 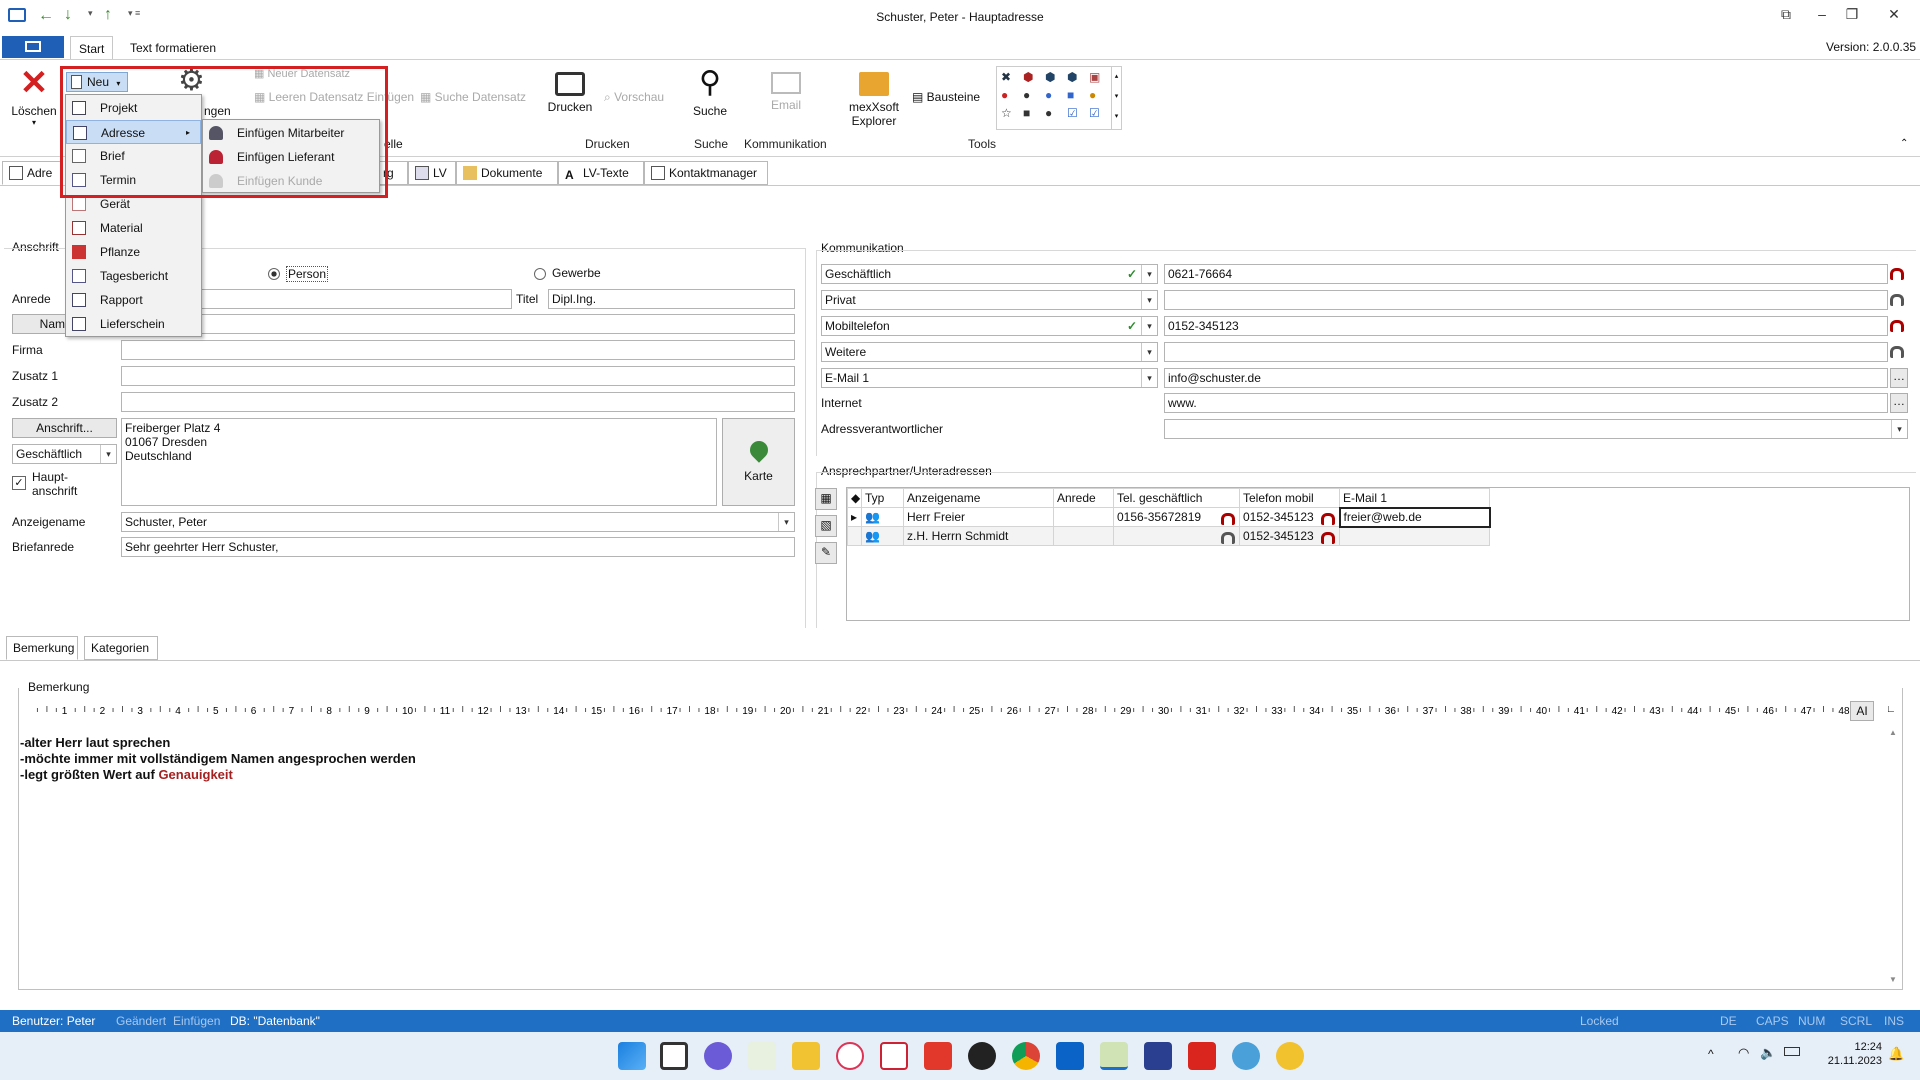 I want to click on chrome-icon, so click(x=1026, y=1056).